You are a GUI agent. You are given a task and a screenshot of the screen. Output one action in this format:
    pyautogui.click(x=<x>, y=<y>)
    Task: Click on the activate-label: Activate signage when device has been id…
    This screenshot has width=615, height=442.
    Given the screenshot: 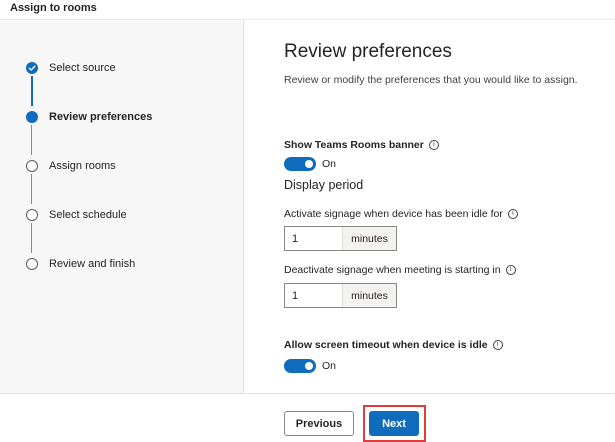 What is the action you would take?
    pyautogui.click(x=401, y=214)
    